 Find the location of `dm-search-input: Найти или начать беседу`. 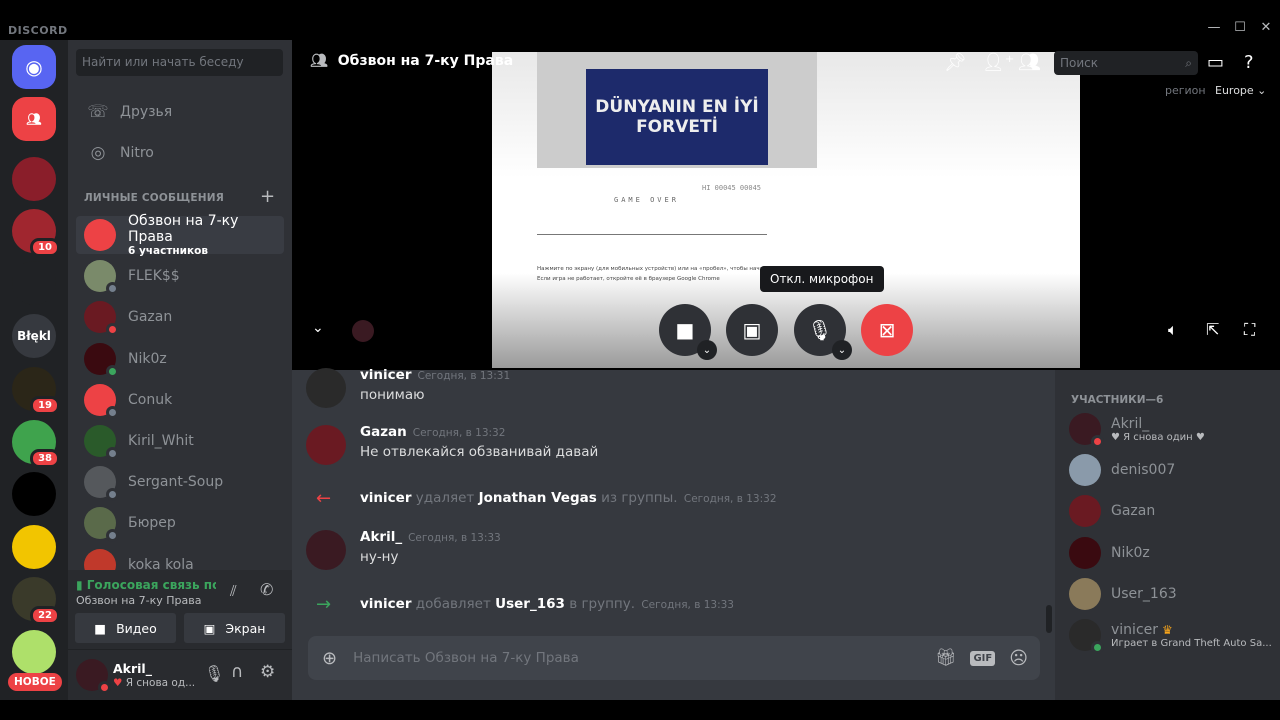

dm-search-input: Найти или начать беседу is located at coordinates (179, 62).